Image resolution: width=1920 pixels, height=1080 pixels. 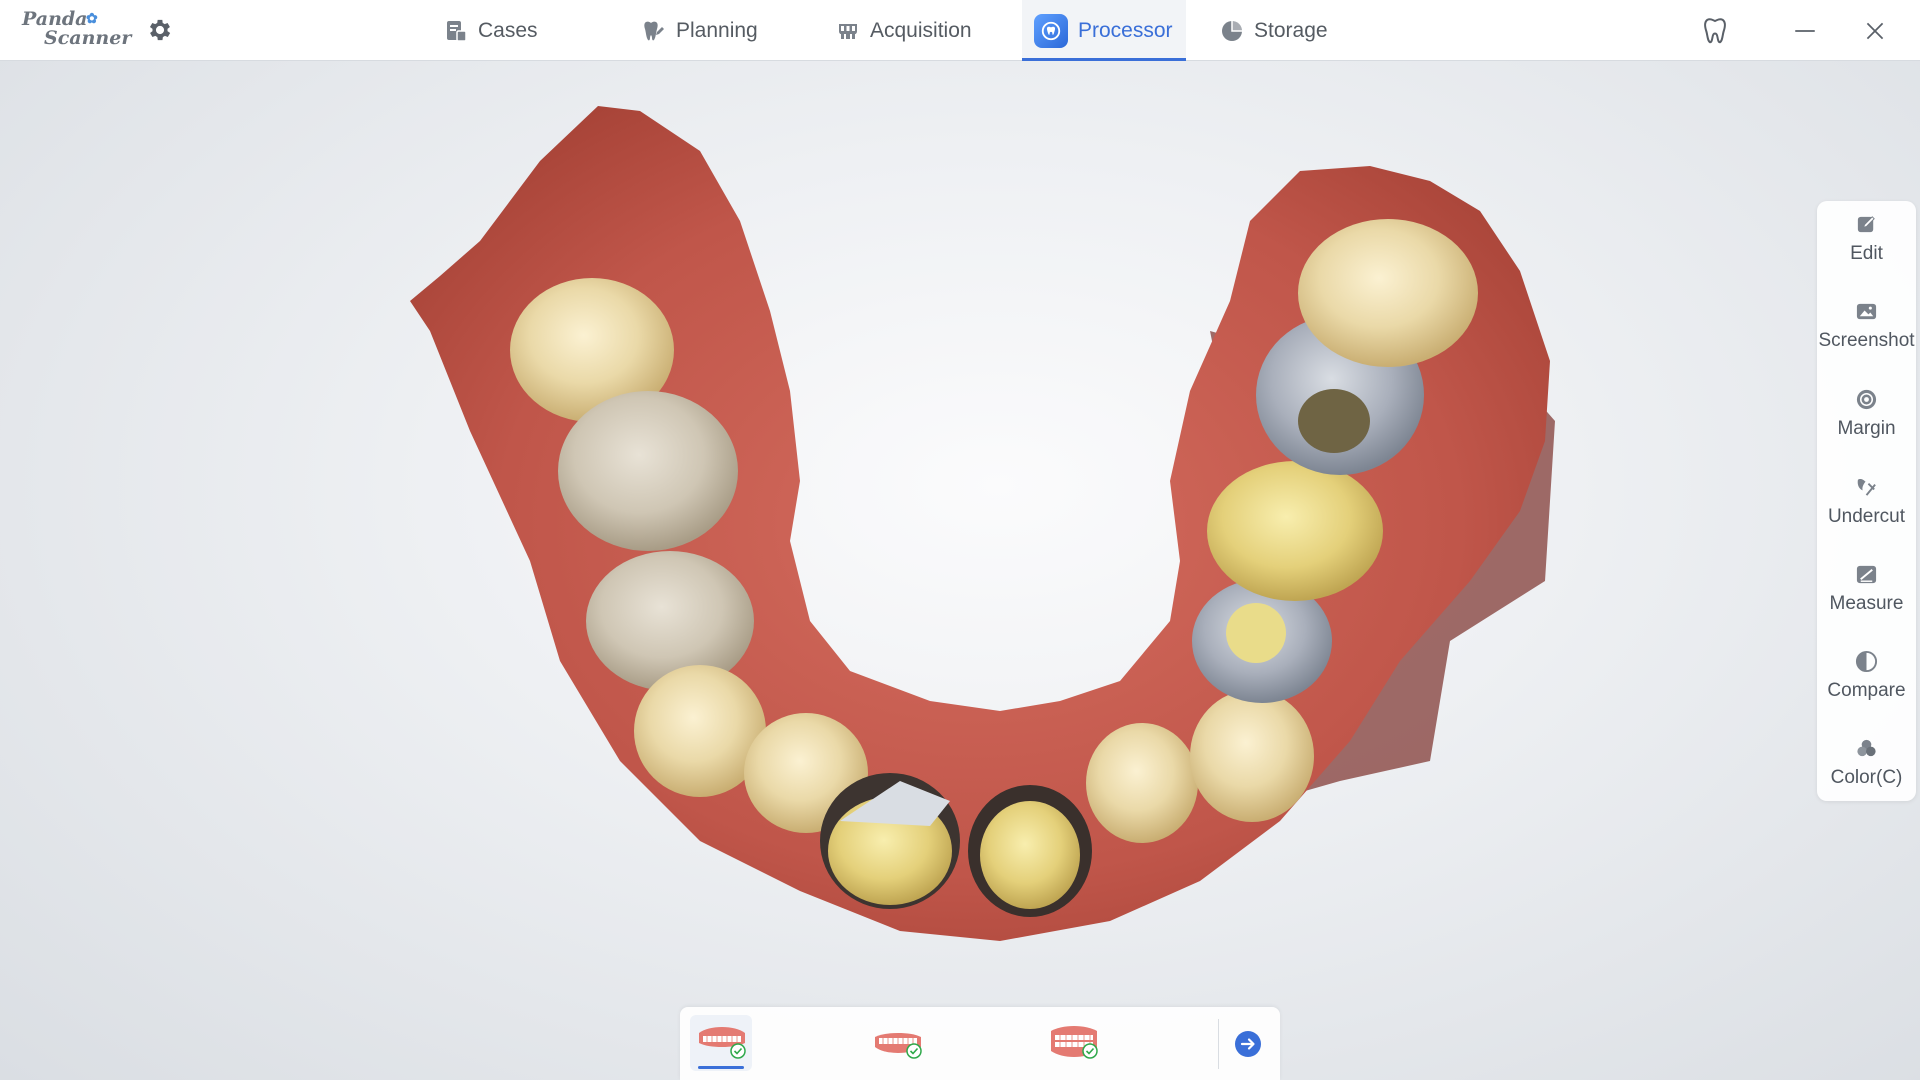 I want to click on tab-acquisition-label: Acquisition, so click(x=921, y=30).